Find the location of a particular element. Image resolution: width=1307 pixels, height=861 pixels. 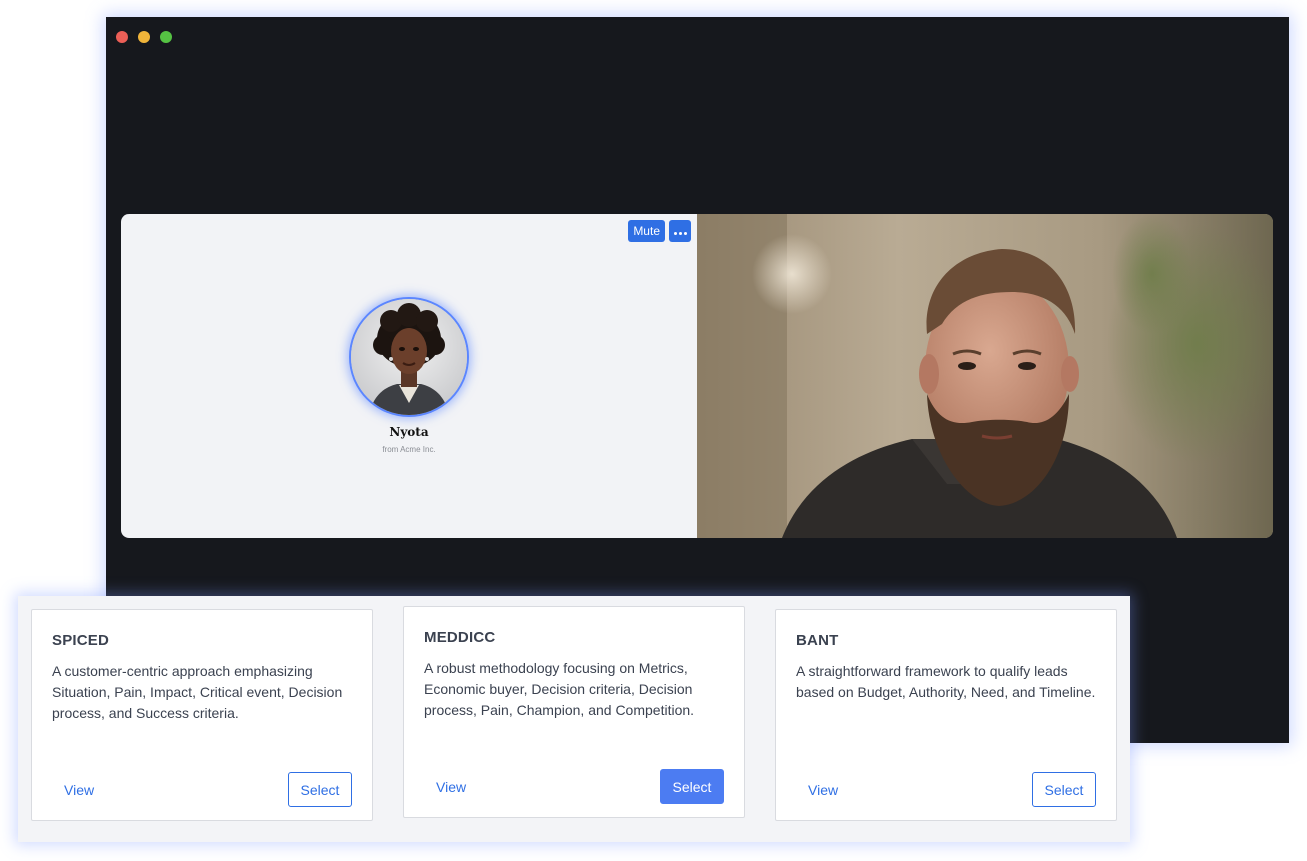

more-options-button is located at coordinates (680, 231).